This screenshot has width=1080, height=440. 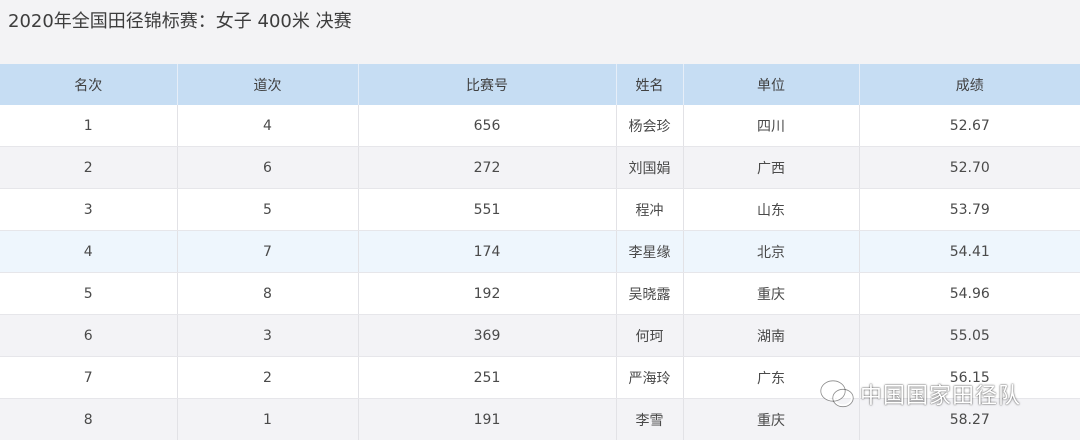 I want to click on wechat-icon, so click(x=837, y=394).